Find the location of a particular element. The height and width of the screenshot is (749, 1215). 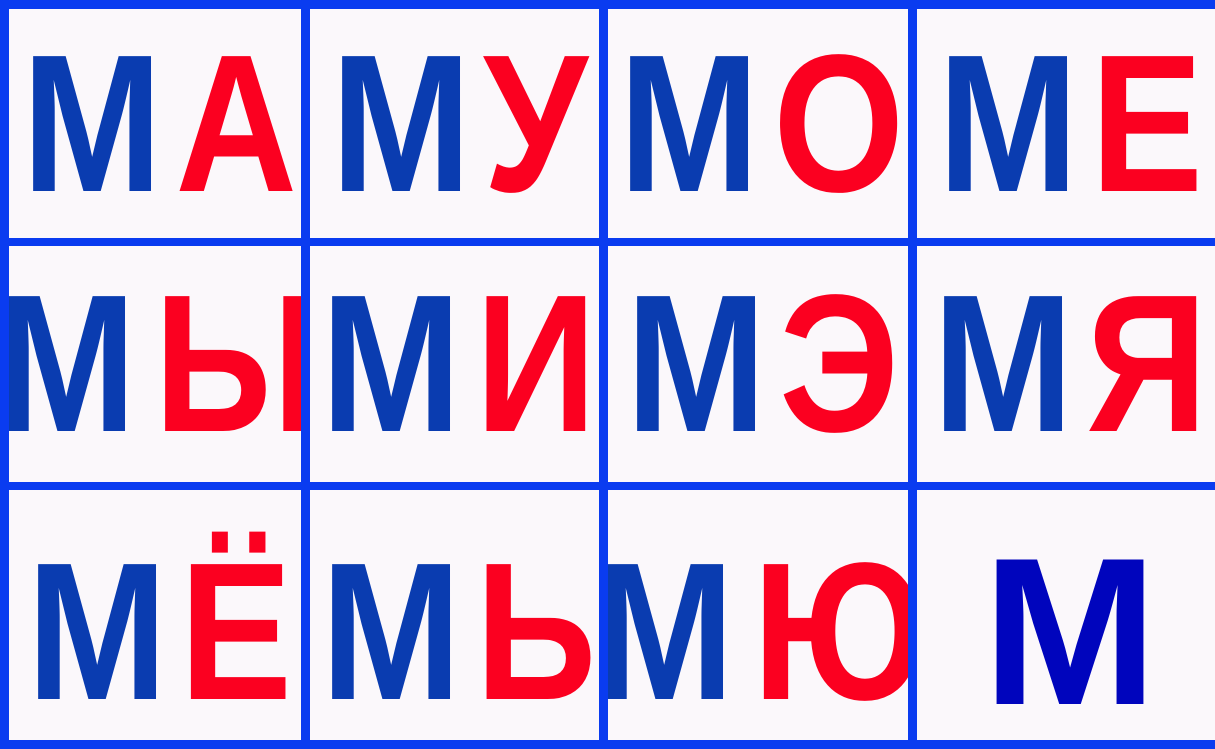

syllable: МИ is located at coordinates (454, 364).